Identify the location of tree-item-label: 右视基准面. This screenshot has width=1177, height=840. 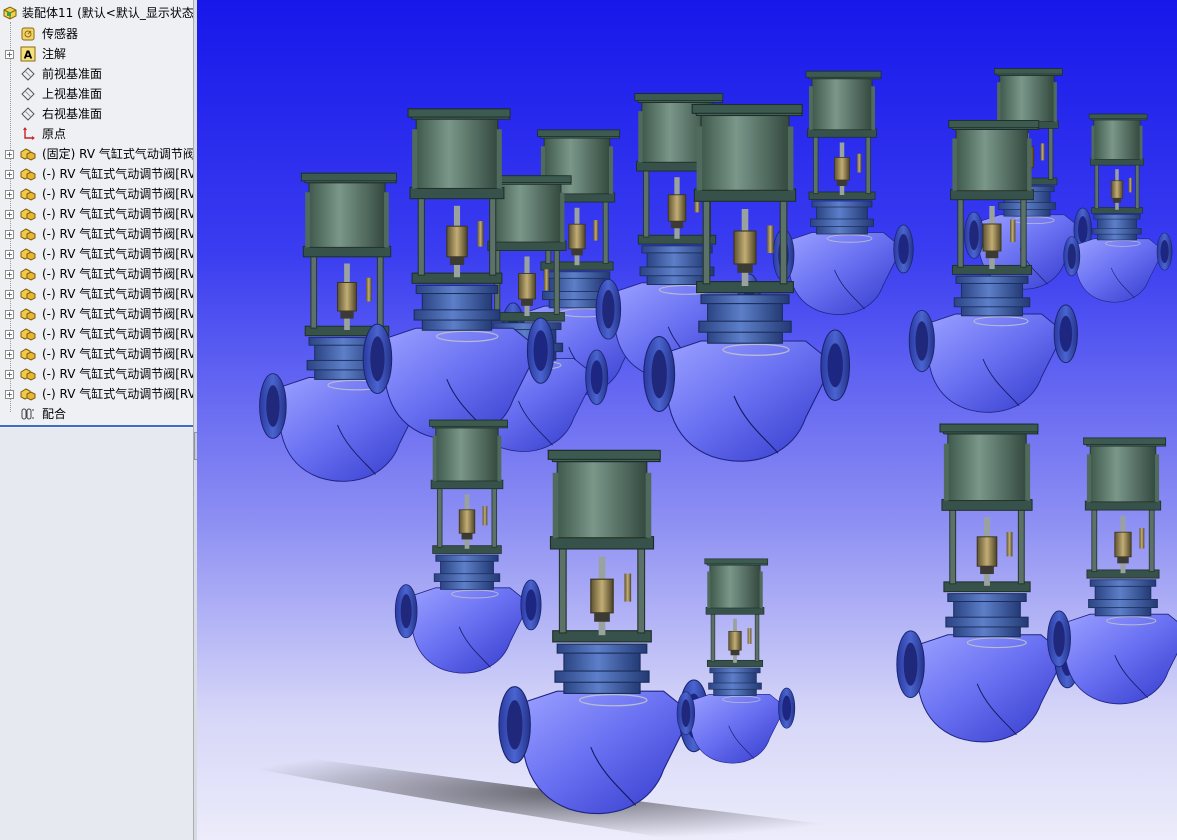
(72, 114).